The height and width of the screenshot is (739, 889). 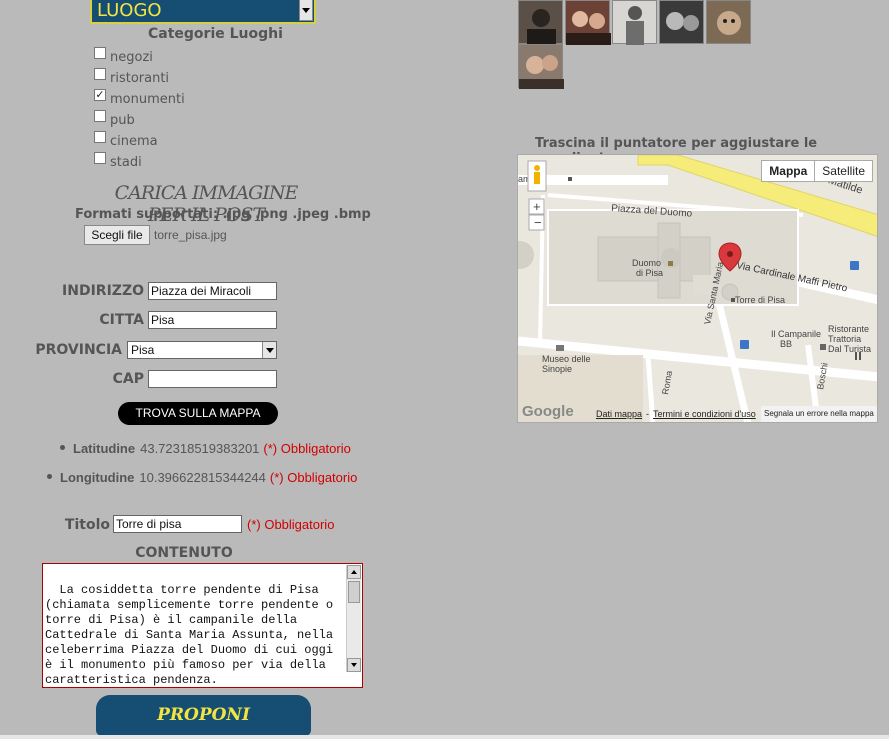 I want to click on place-type-select: LUOGO, so click(x=203, y=12).